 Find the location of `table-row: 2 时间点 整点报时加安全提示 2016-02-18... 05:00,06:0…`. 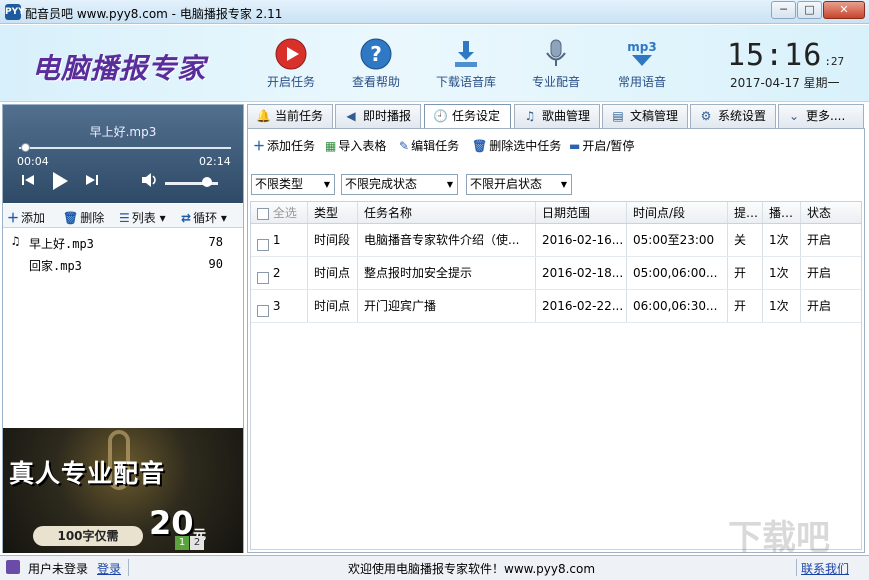

table-row: 2 时间点 整点报时加安全提示 2016-02-18... 05:00,06:0… is located at coordinates (556, 273).